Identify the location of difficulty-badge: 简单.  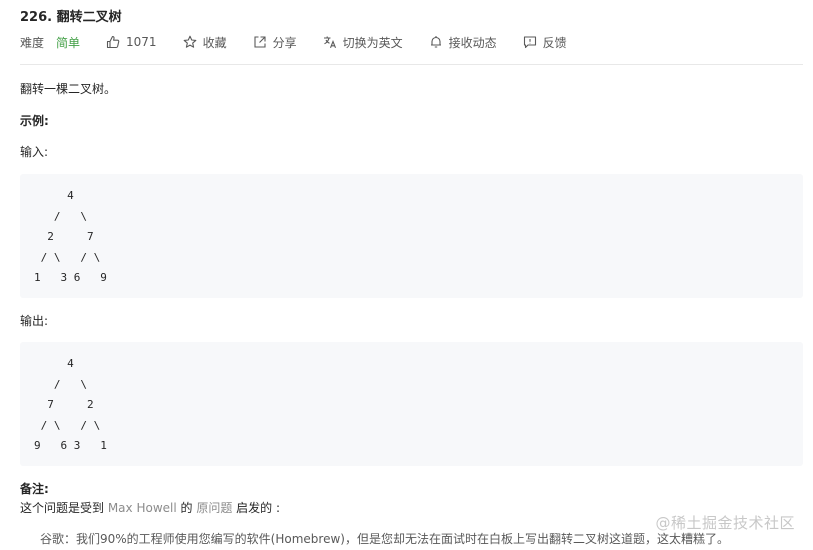
(68, 42).